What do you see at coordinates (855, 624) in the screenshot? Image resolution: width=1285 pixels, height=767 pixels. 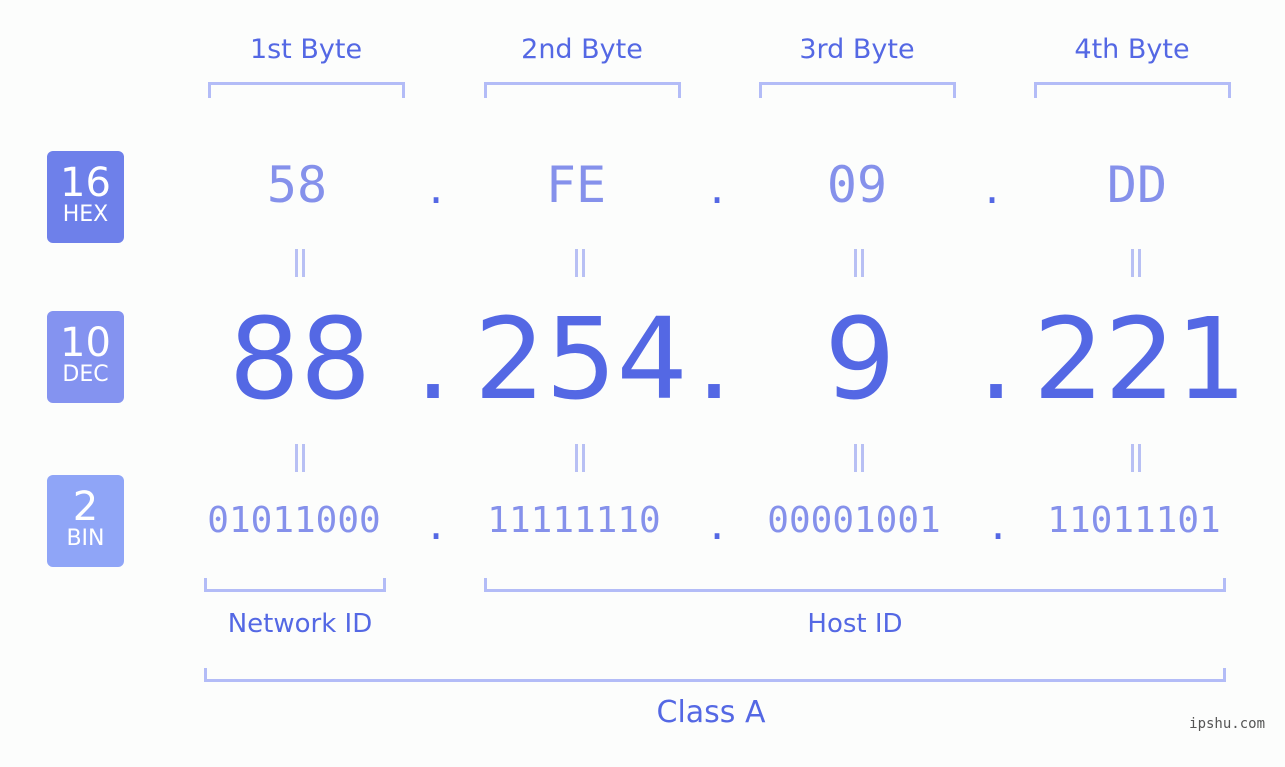 I see `host-id-label: Host ID` at bounding box center [855, 624].